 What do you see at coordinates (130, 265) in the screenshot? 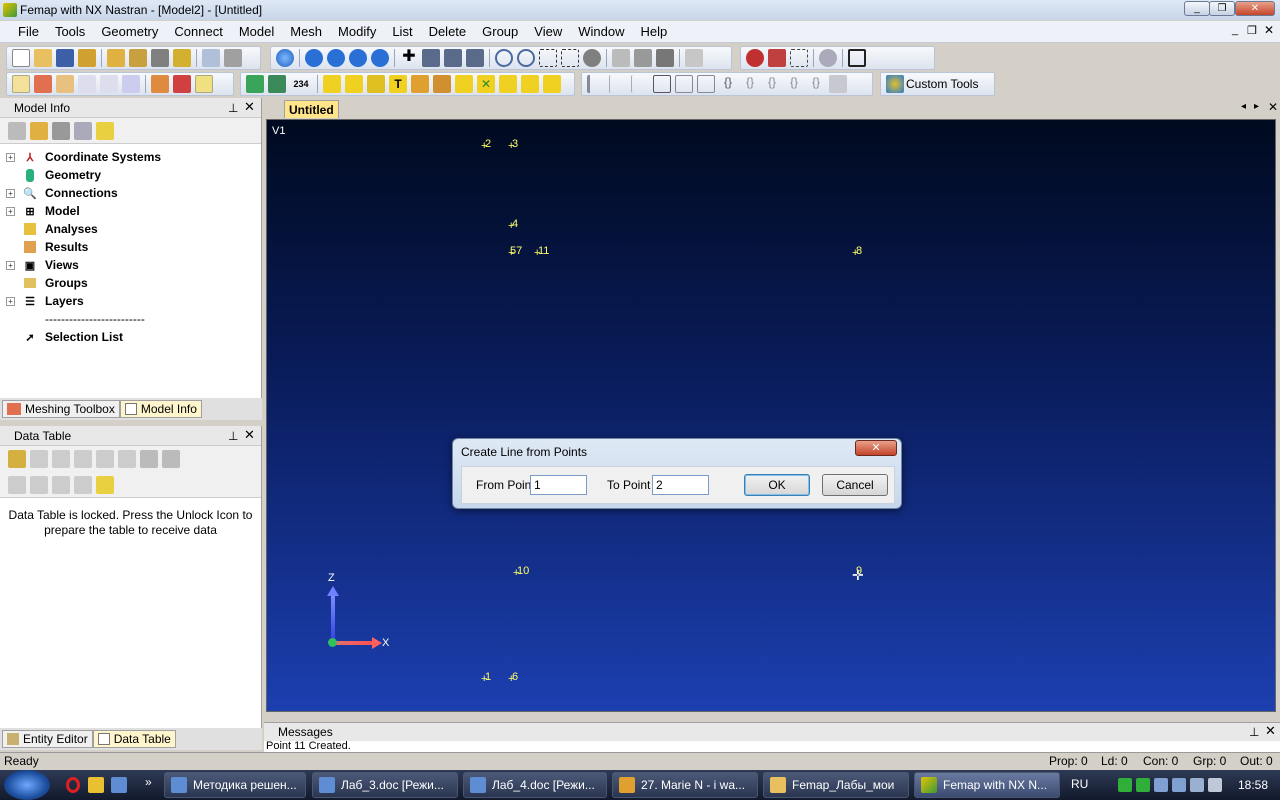
I see `tree-item-views: + ▣ Views` at bounding box center [130, 265].